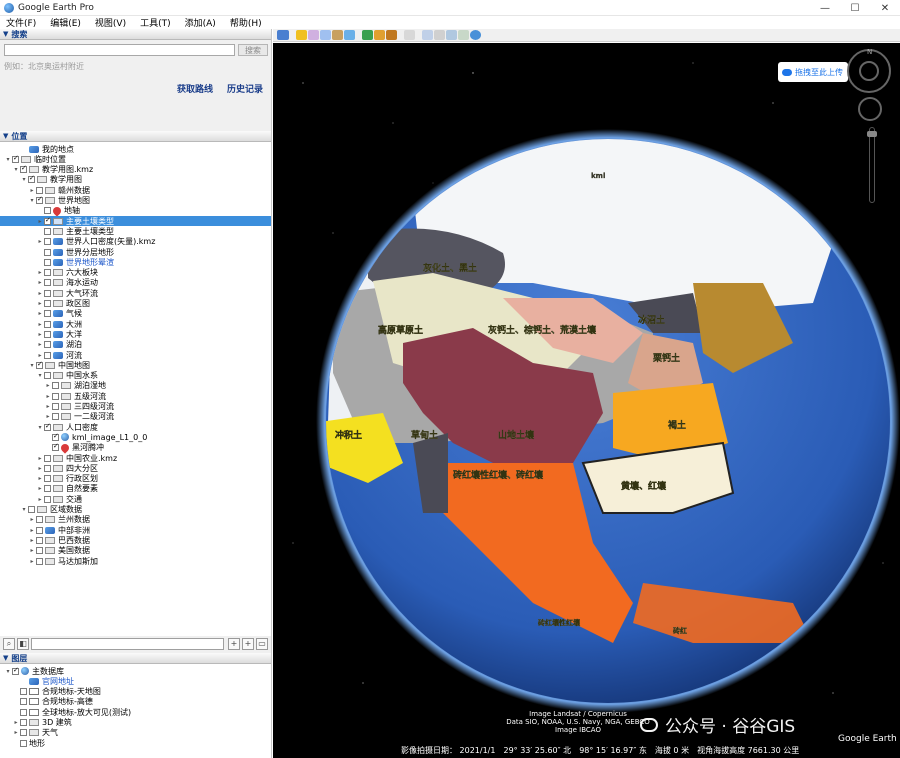  What do you see at coordinates (135, 489) in the screenshot?
I see `tree-item: ▸ 自然要素` at bounding box center [135, 489].